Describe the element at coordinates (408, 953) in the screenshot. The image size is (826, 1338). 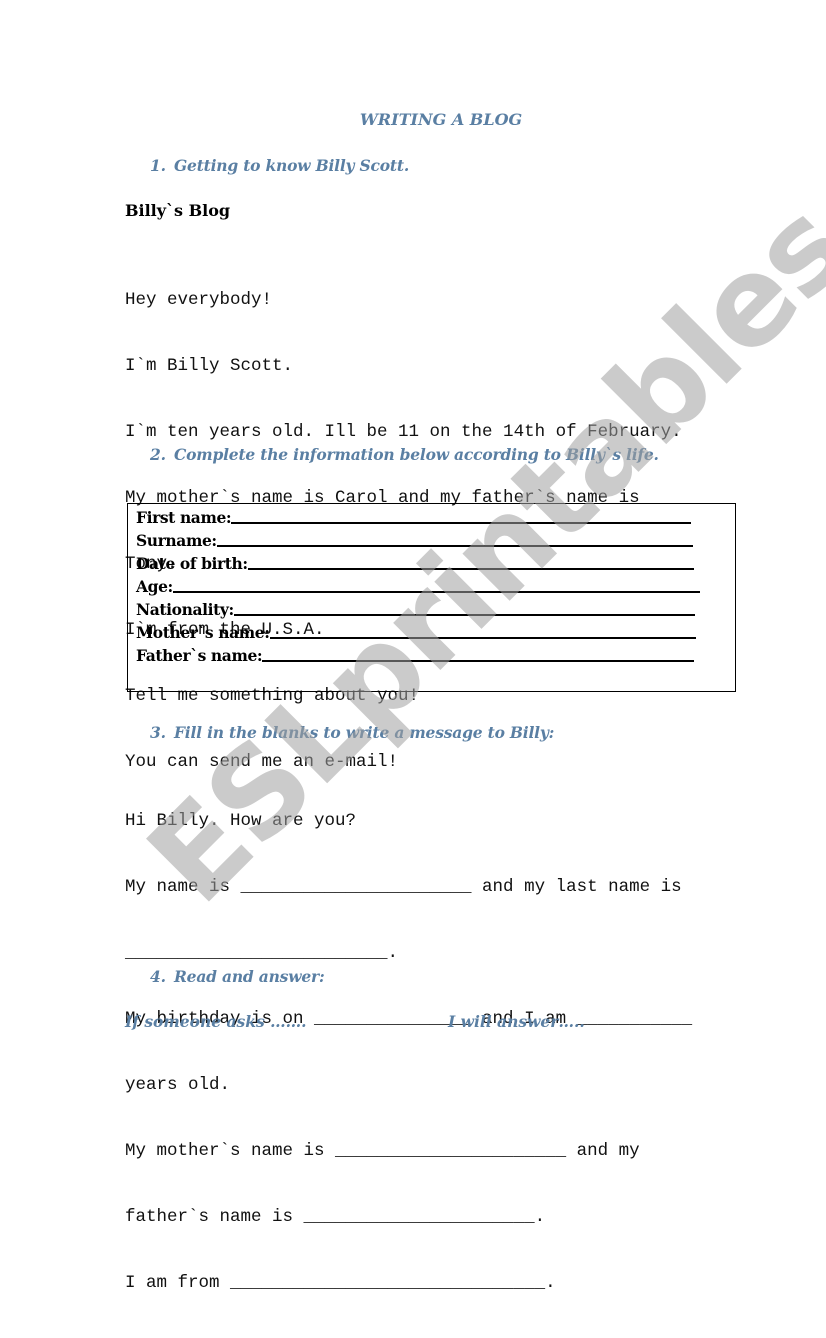
I see `message-line: _________________________.` at that location.